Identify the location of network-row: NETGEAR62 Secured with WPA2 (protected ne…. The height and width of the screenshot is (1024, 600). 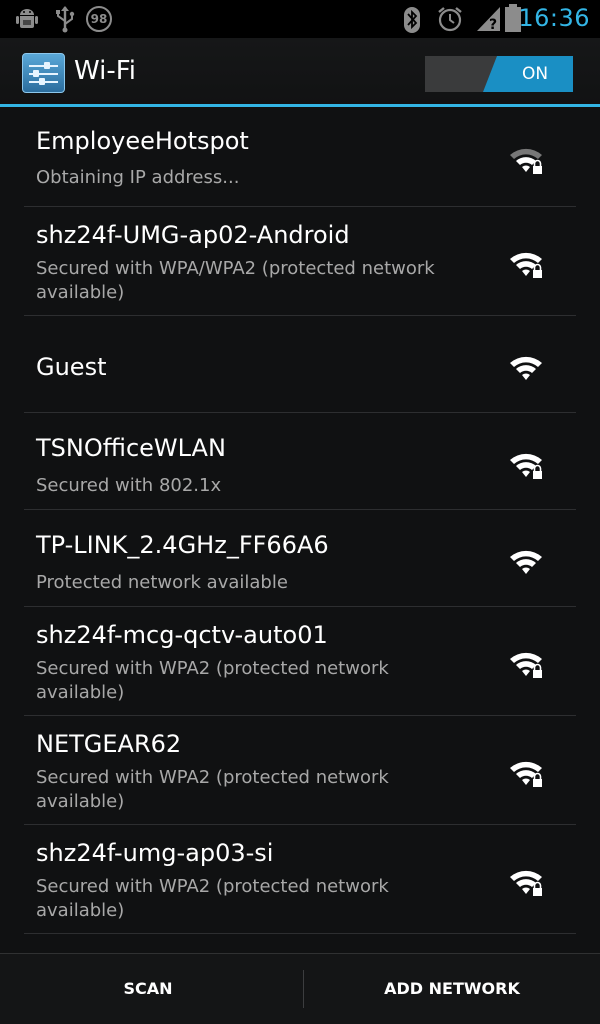
(300, 770).